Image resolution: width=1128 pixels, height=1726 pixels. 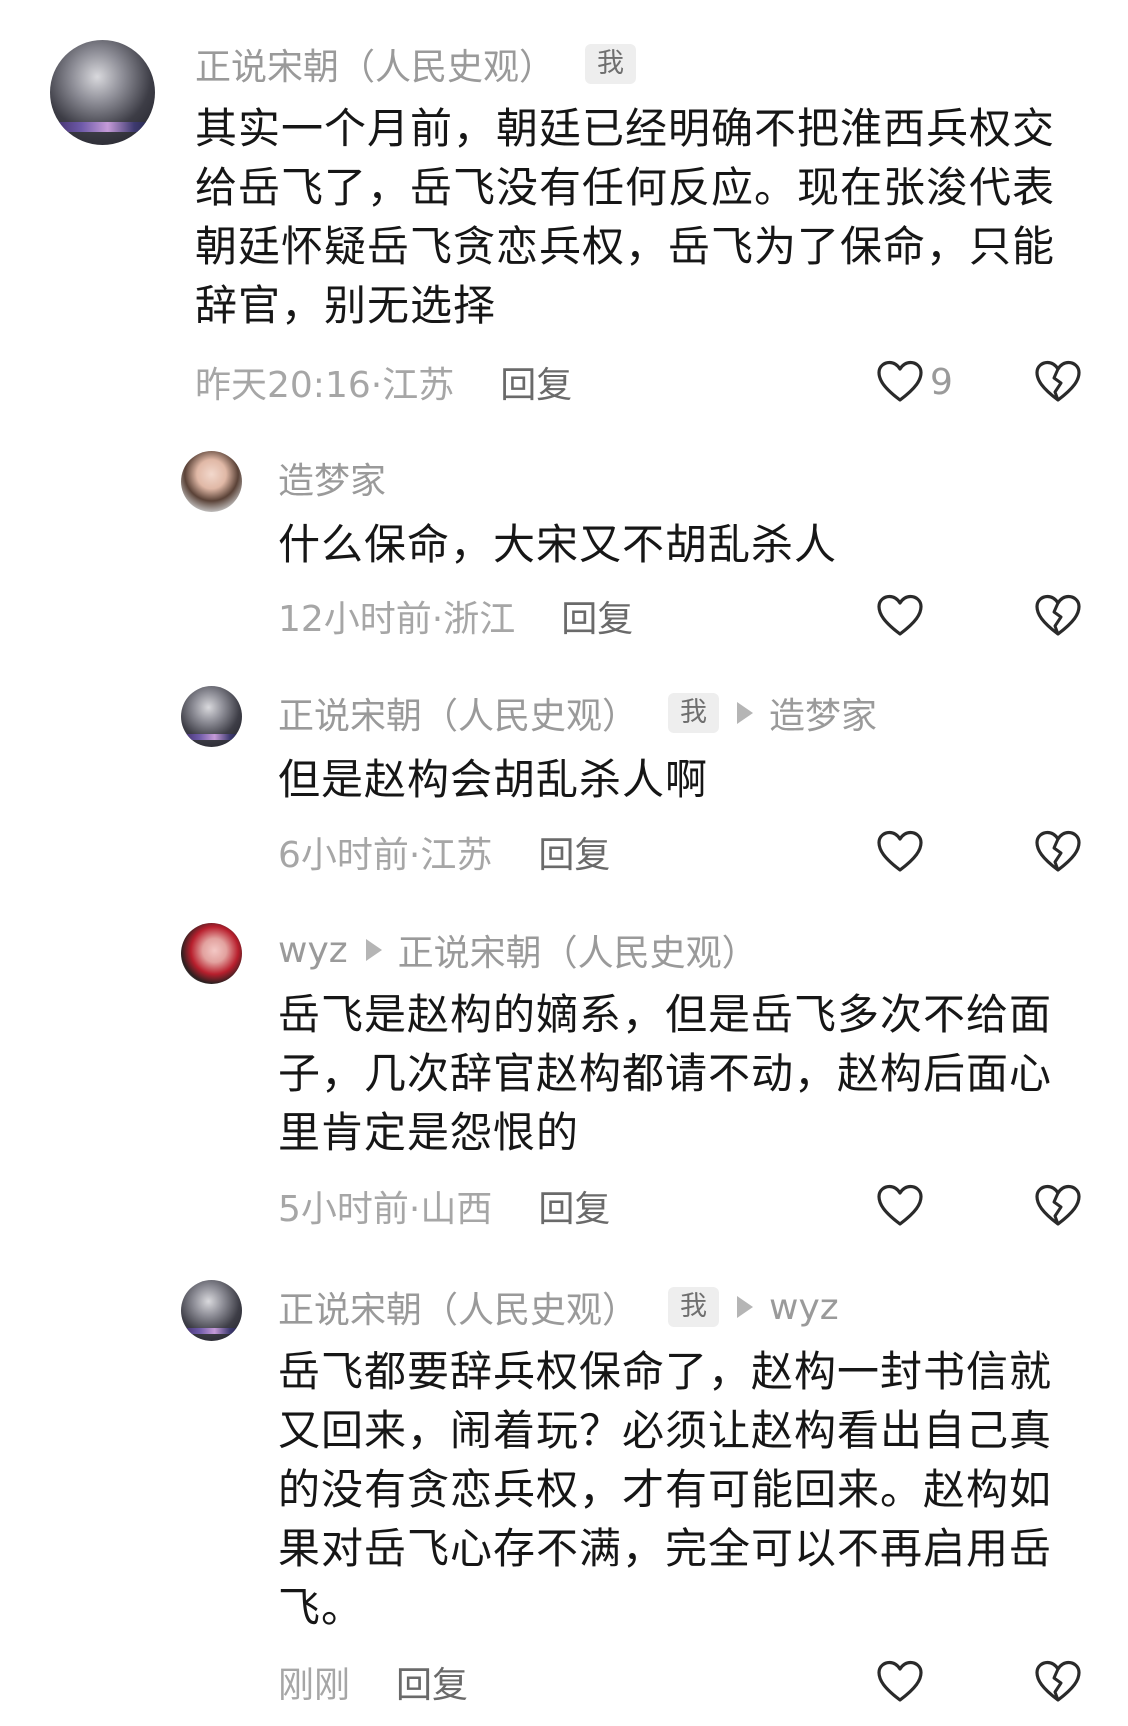 What do you see at coordinates (823, 713) in the screenshot?
I see `reply-to-name: 造梦家` at bounding box center [823, 713].